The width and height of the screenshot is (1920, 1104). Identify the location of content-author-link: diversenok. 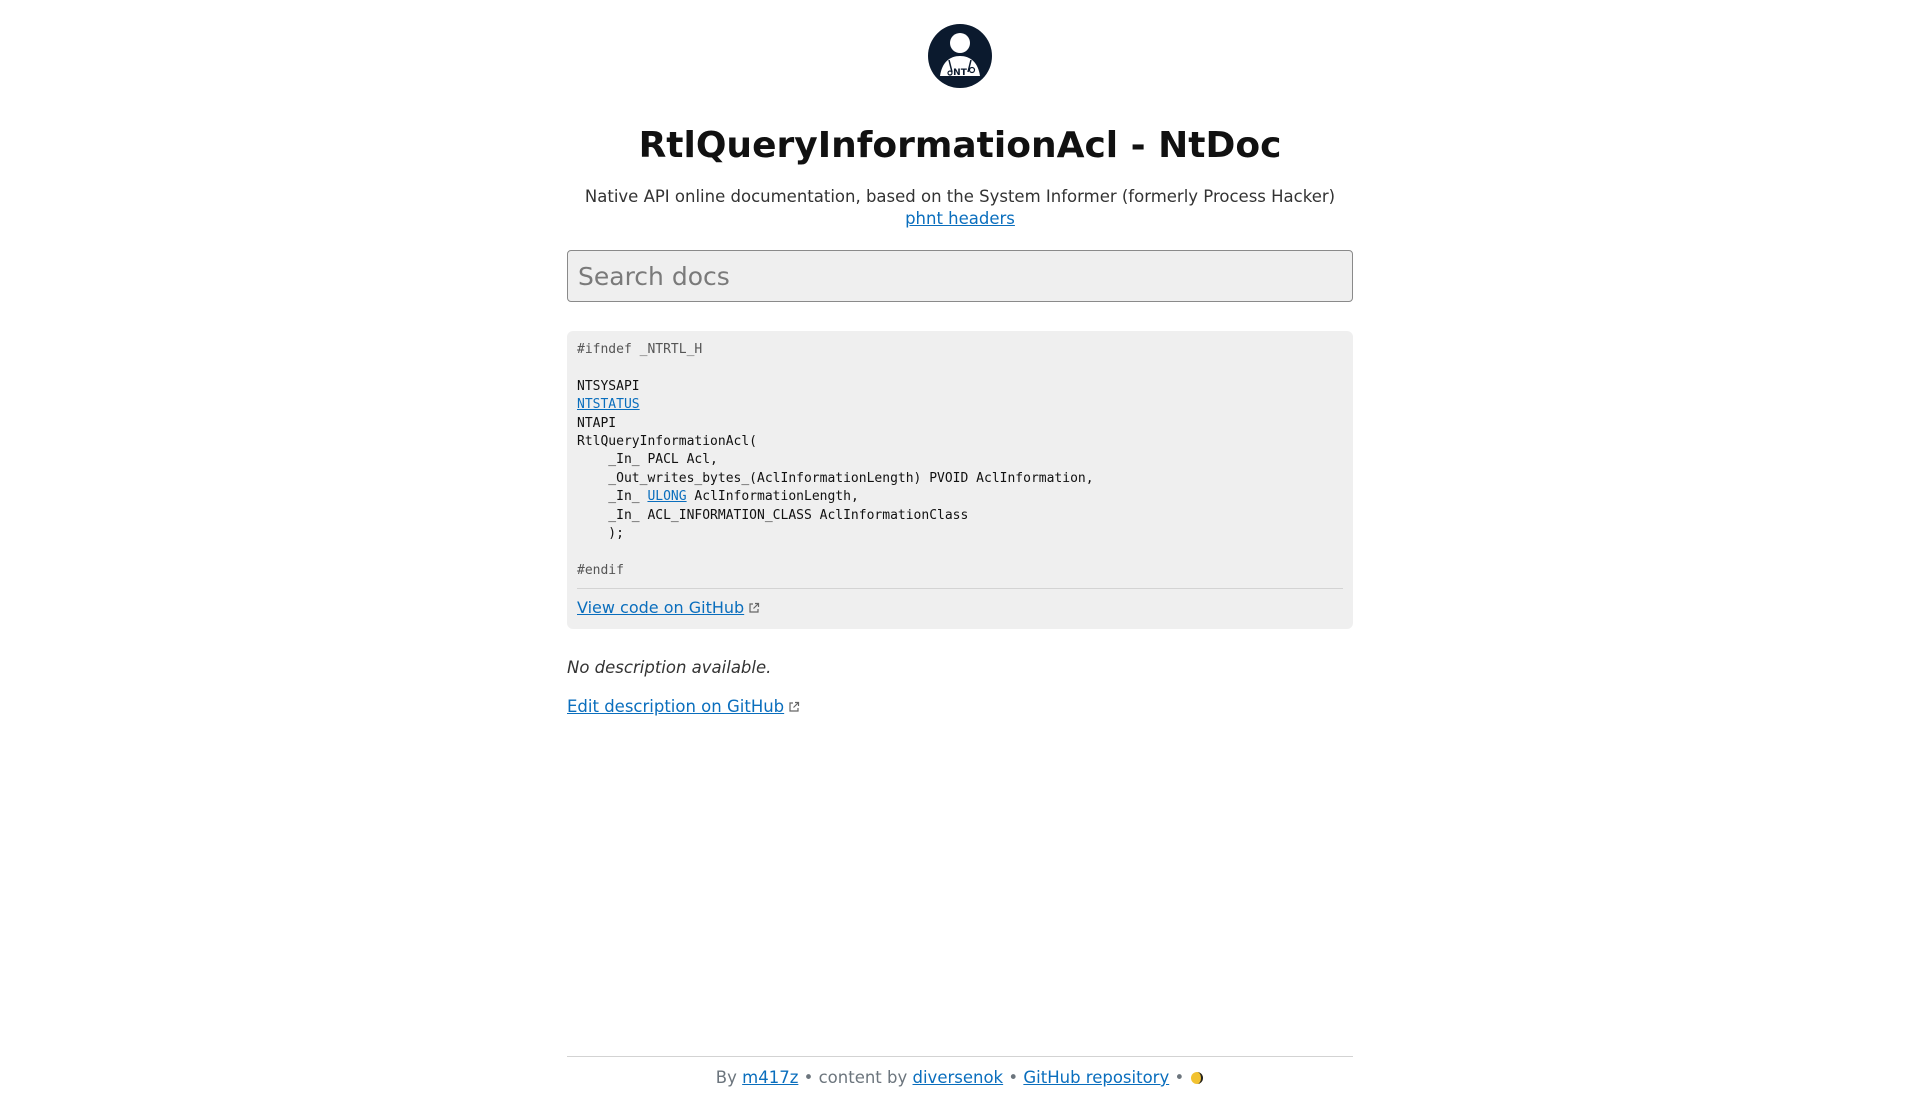
(958, 1077).